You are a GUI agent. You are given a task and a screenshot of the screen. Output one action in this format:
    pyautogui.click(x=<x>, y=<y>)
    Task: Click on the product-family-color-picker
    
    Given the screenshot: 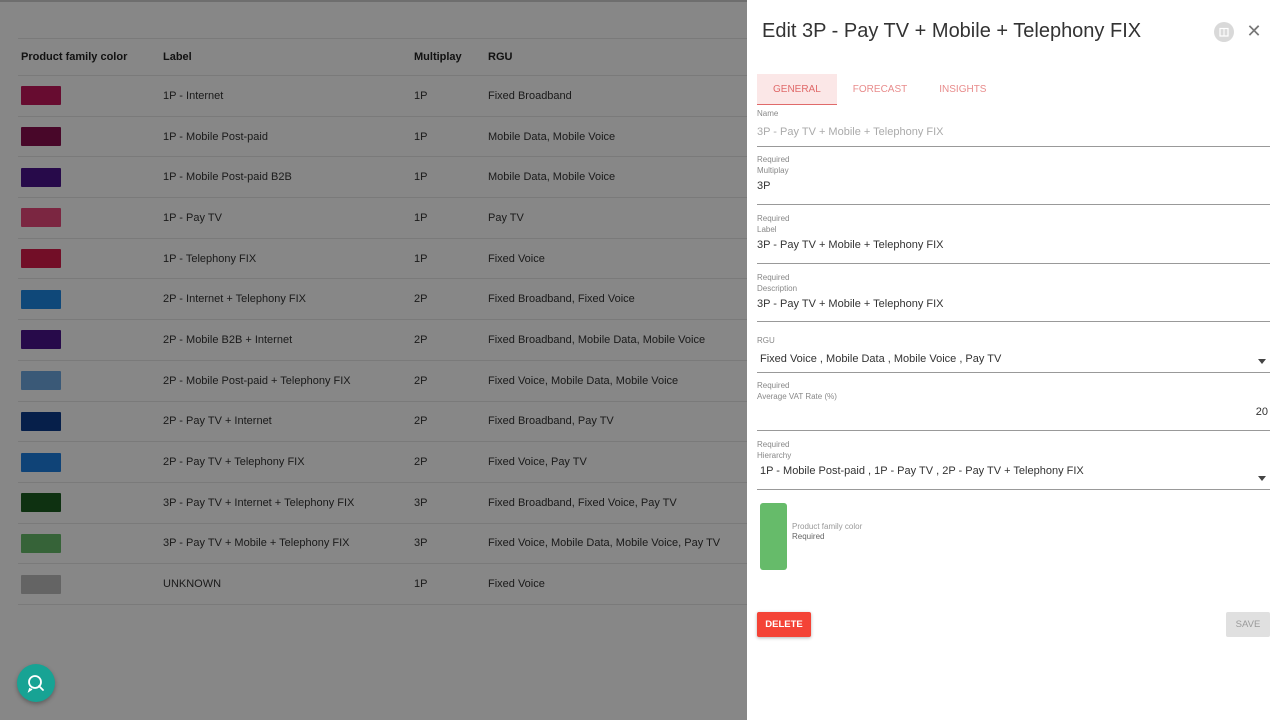 What is the action you would take?
    pyautogui.click(x=773, y=536)
    